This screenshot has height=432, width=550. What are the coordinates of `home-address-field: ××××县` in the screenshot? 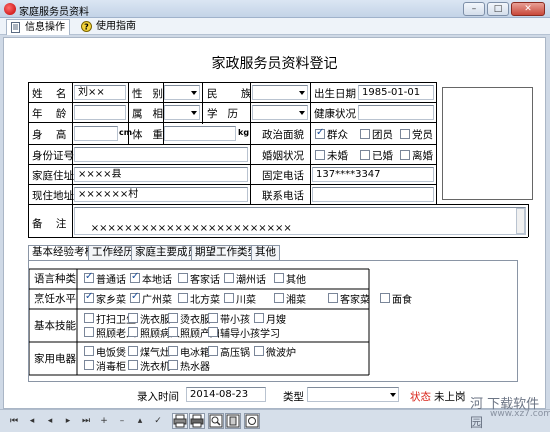 It's located at (161, 174).